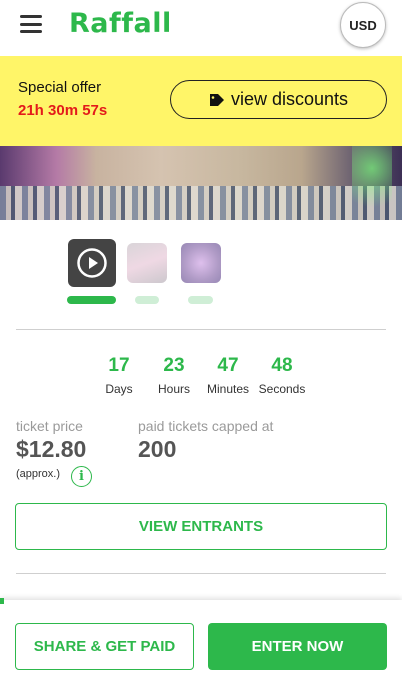  What do you see at coordinates (51, 449) in the screenshot?
I see `ticket-price-value: $12.80` at bounding box center [51, 449].